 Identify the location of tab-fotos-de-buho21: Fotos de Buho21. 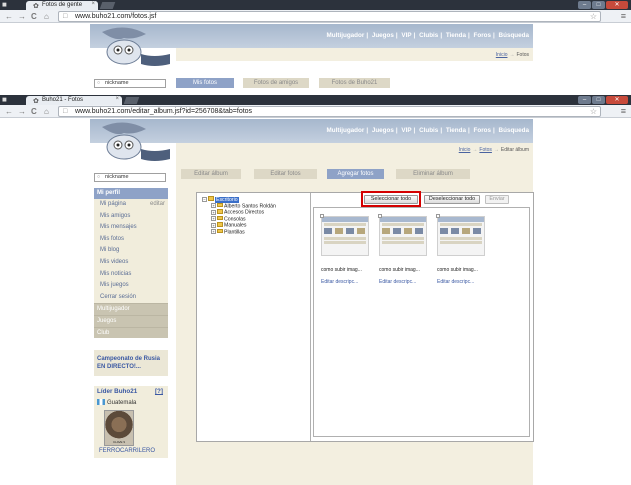
(354, 83).